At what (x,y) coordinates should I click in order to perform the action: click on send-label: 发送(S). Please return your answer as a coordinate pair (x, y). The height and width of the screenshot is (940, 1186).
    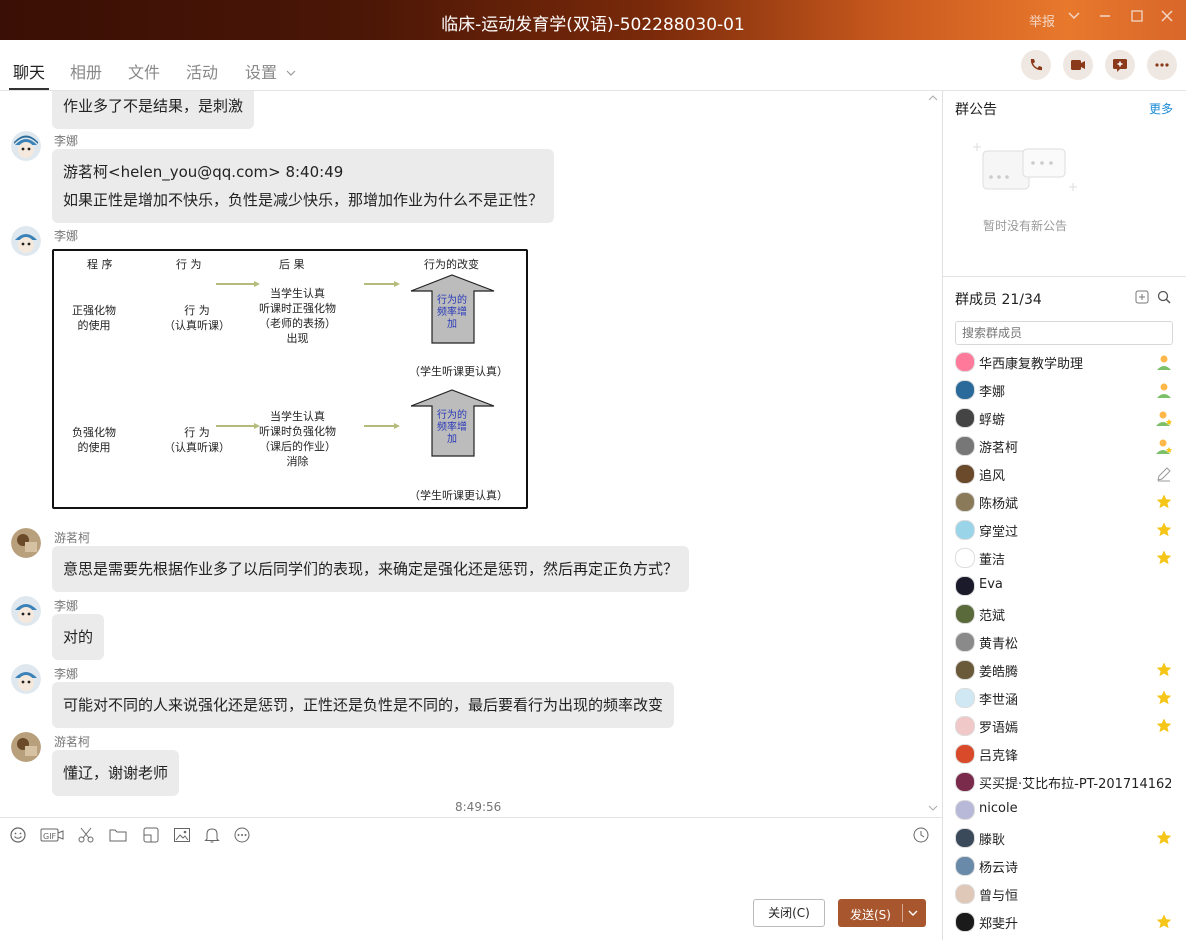
    Looking at the image, I should click on (870, 915).